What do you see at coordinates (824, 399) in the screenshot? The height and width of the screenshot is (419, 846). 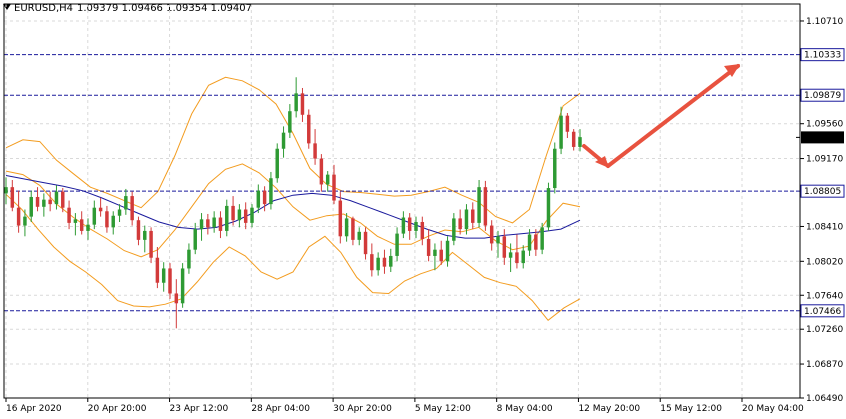 I see `y-tick-label: 1.06490` at bounding box center [824, 399].